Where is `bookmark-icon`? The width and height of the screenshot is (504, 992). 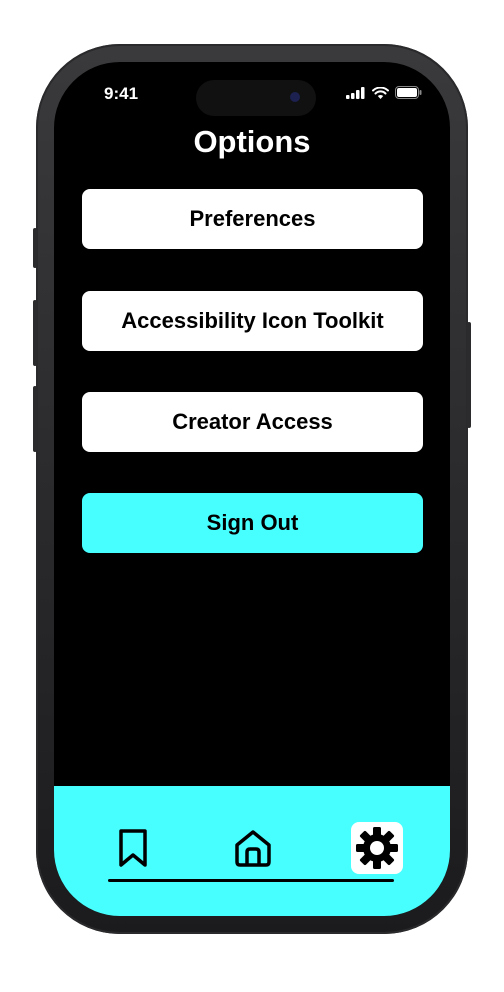
bookmark-icon is located at coordinates (133, 848).